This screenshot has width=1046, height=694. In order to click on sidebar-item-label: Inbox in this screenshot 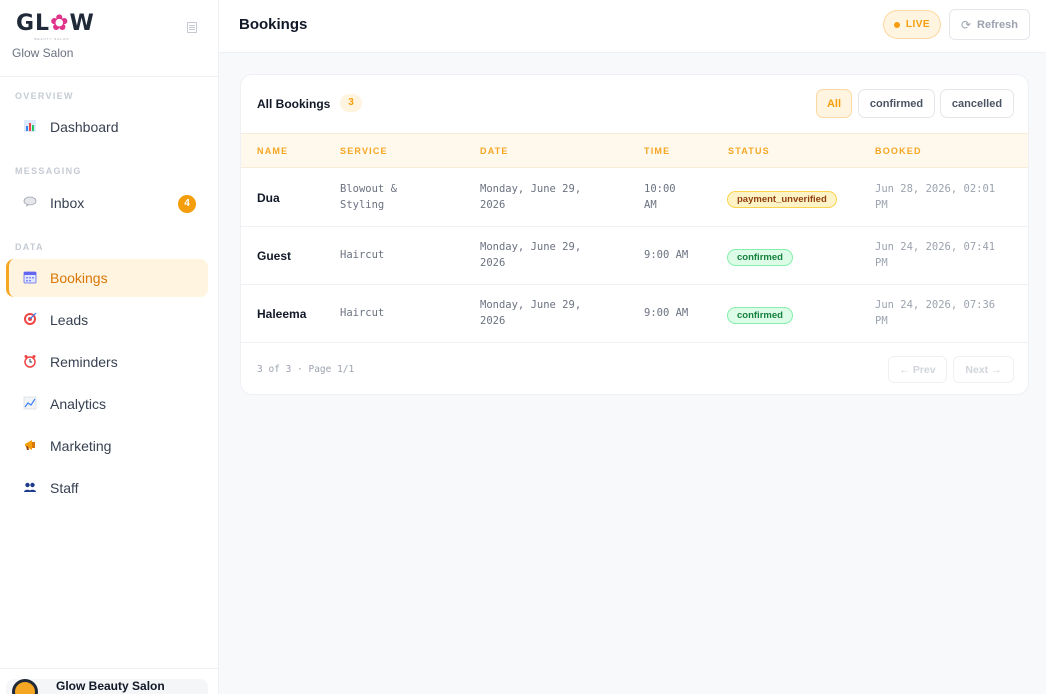, I will do `click(67, 203)`.